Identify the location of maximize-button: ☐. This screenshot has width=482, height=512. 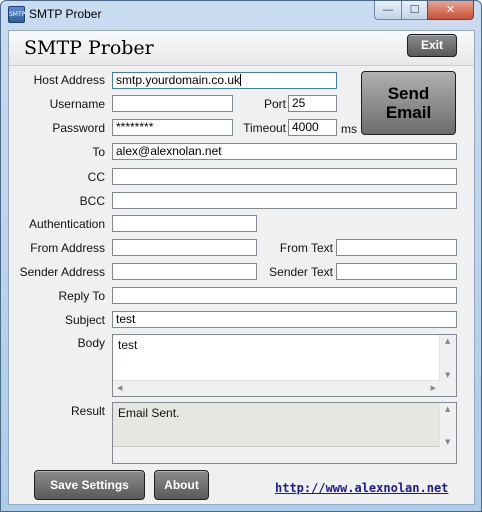
(414, 10).